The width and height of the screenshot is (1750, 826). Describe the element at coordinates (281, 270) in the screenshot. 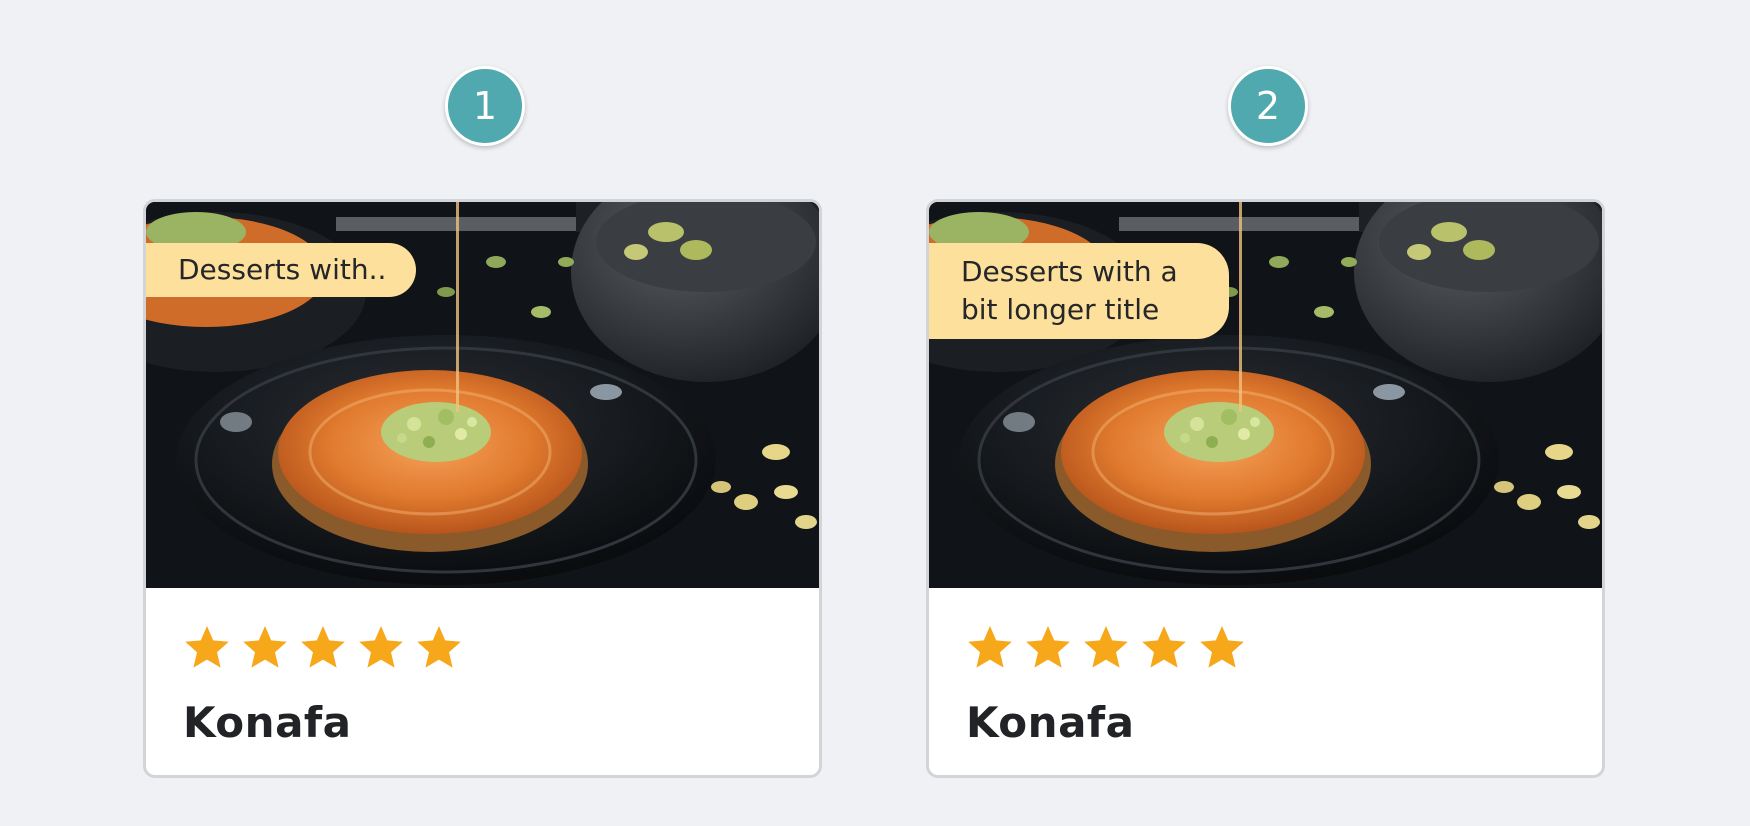

I see `category-tag: Desserts with..` at that location.